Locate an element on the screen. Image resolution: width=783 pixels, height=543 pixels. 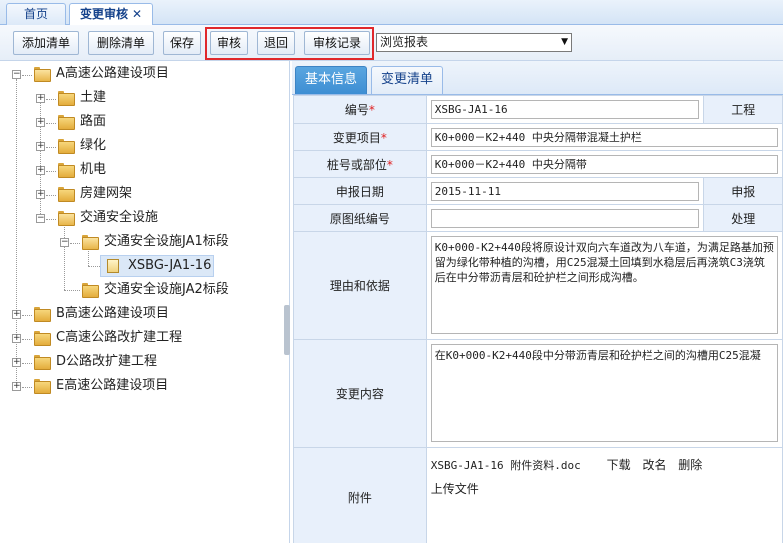
highlight-box is located at coordinates (289, 43).